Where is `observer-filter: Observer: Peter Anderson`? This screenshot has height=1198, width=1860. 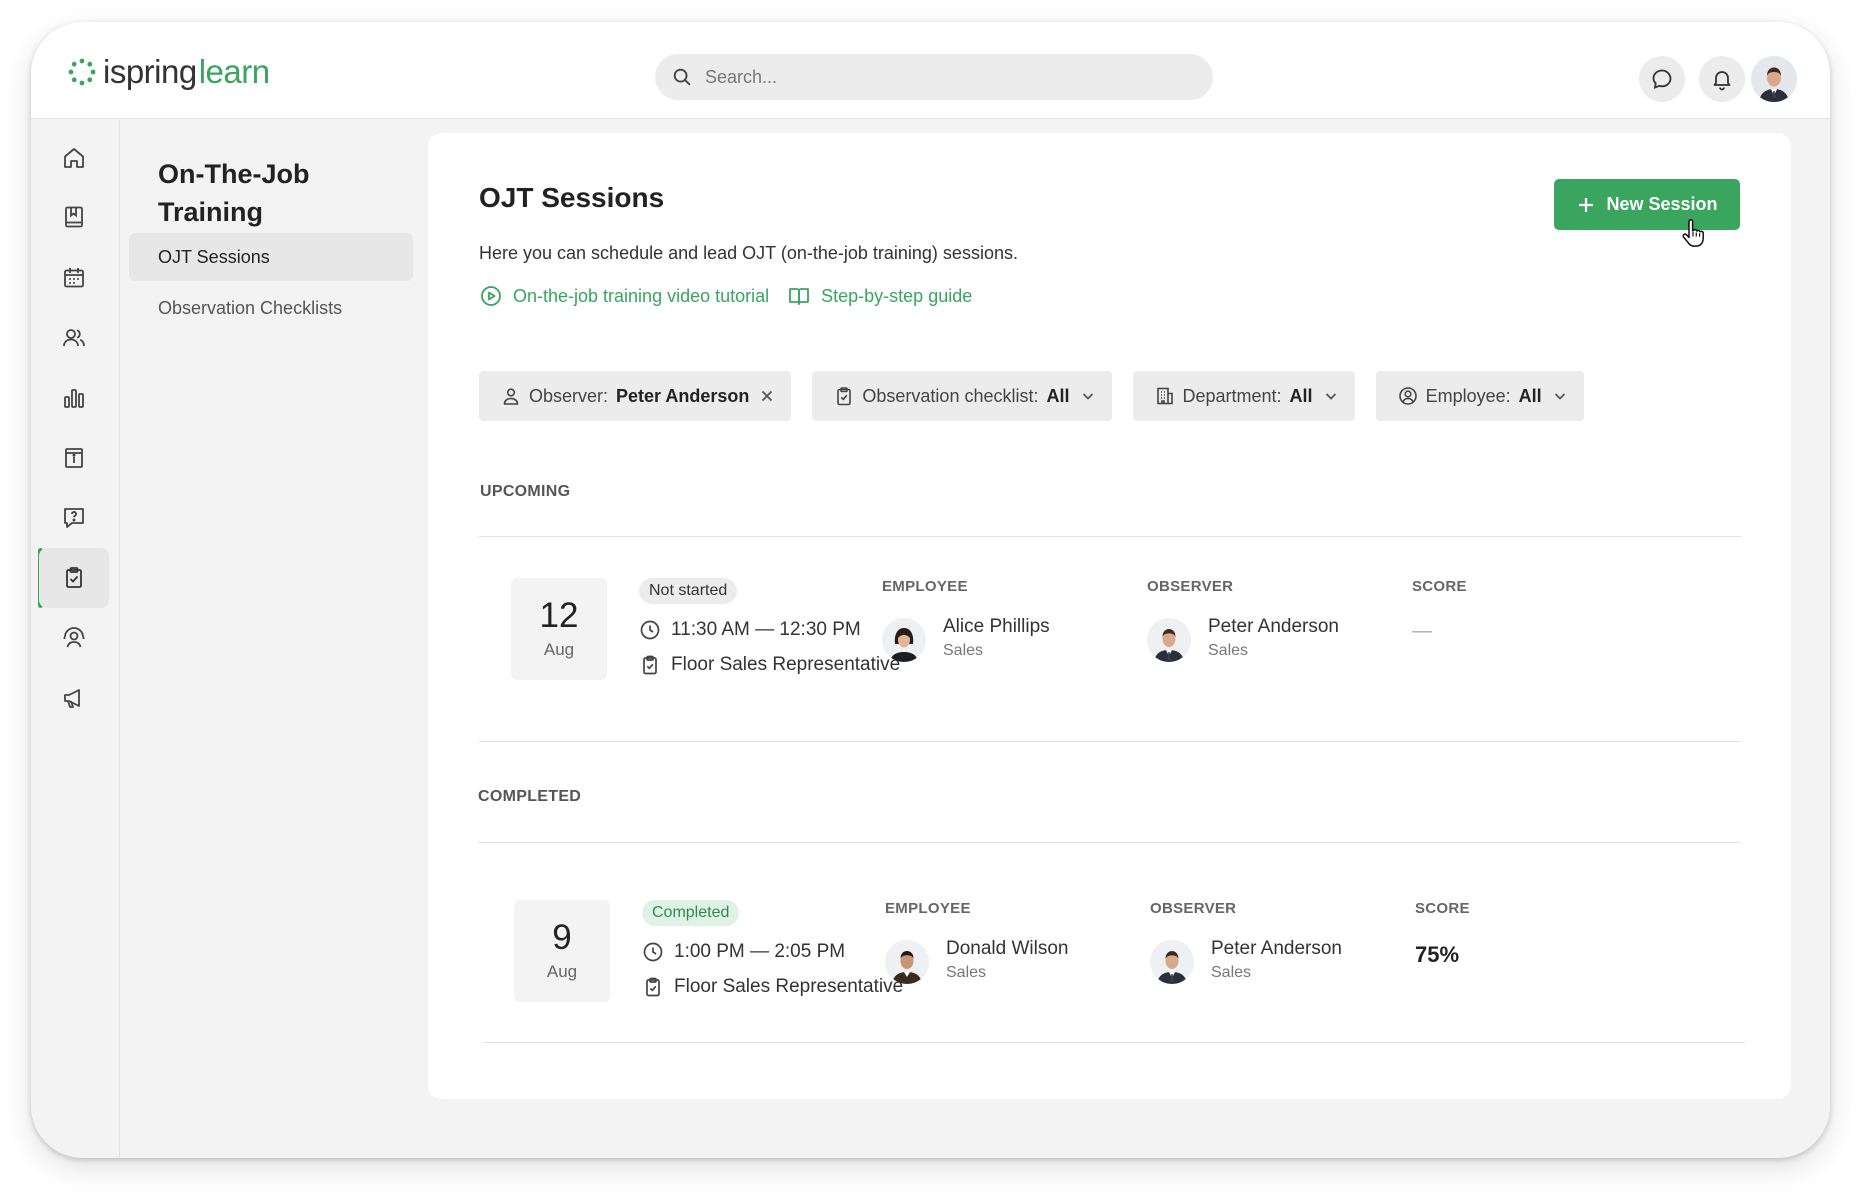
observer-filter: Observer: Peter Anderson is located at coordinates (635, 396).